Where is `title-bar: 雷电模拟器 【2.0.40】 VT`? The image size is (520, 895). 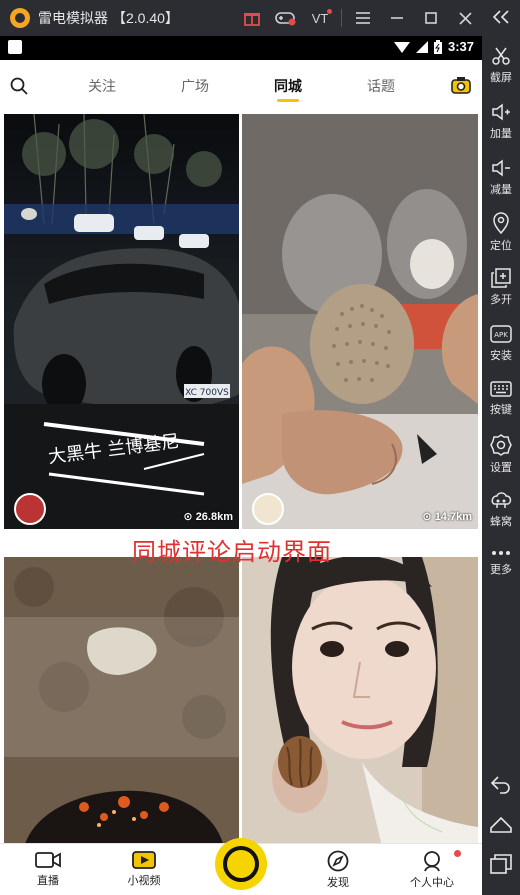 title-bar: 雷电模拟器 【2.0.40】 VT is located at coordinates (241, 18).